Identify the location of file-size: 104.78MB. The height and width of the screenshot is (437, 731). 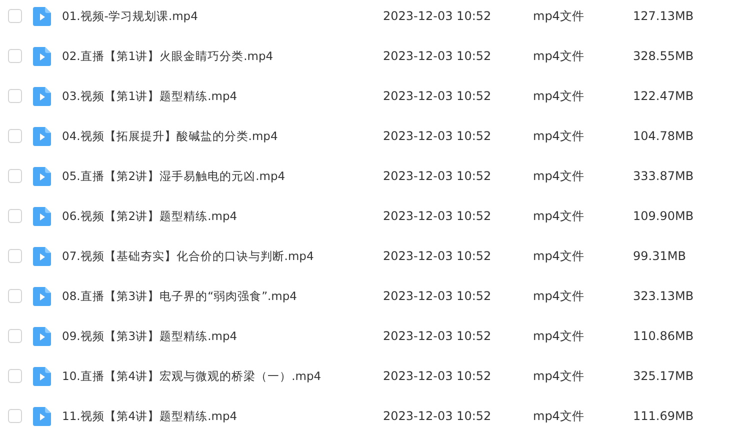
(663, 136).